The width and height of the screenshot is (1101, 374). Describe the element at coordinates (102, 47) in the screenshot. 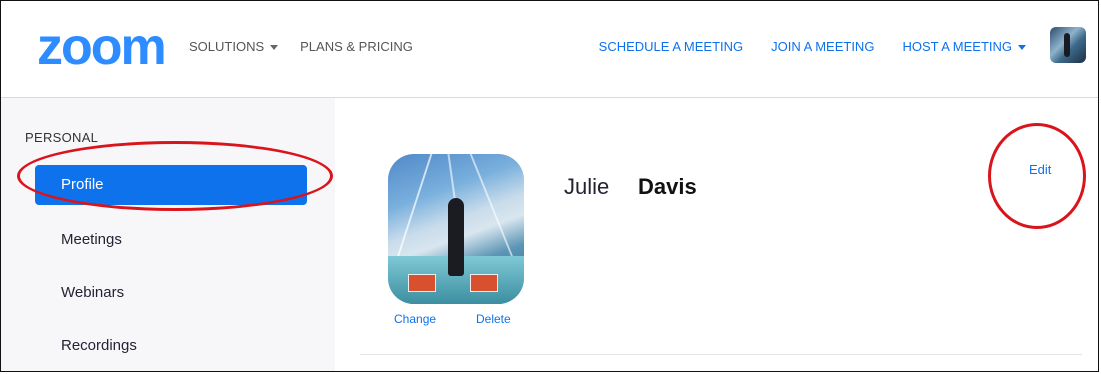

I see `zoom-logo: zoom` at that location.